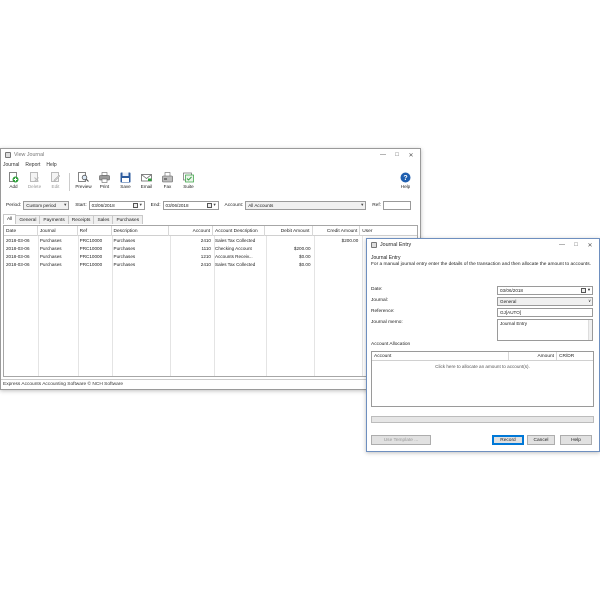  Describe the element at coordinates (350, 240) in the screenshot. I see `cell-credit-amount: $200.00` at that location.